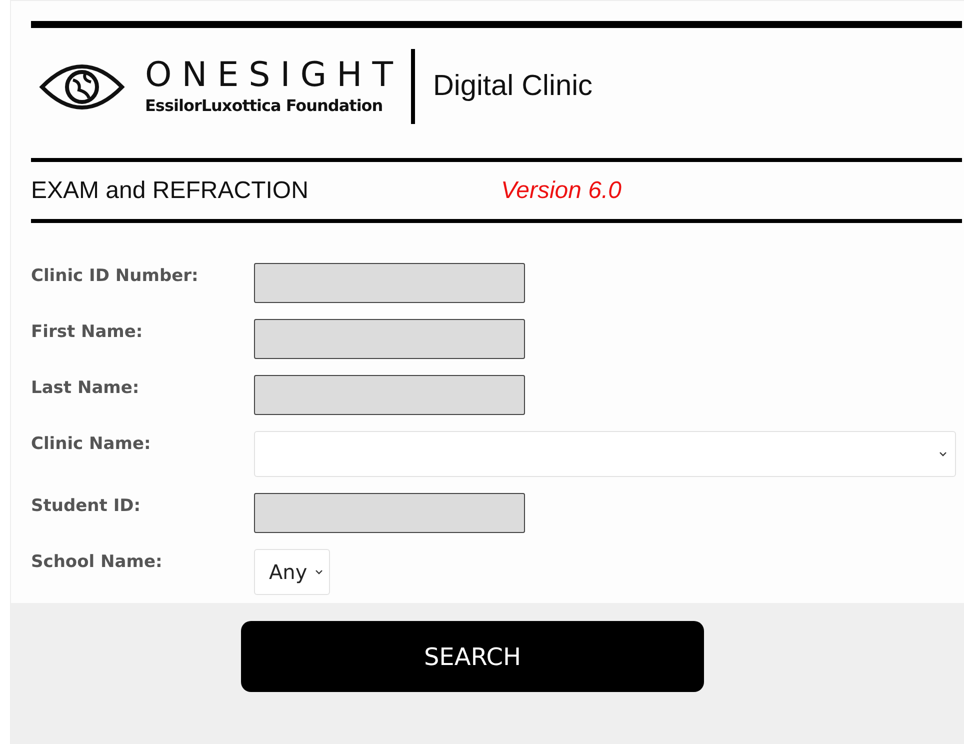 This screenshot has height=744, width=964. Describe the element at coordinates (97, 562) in the screenshot. I see `field-label: School Name:` at that location.